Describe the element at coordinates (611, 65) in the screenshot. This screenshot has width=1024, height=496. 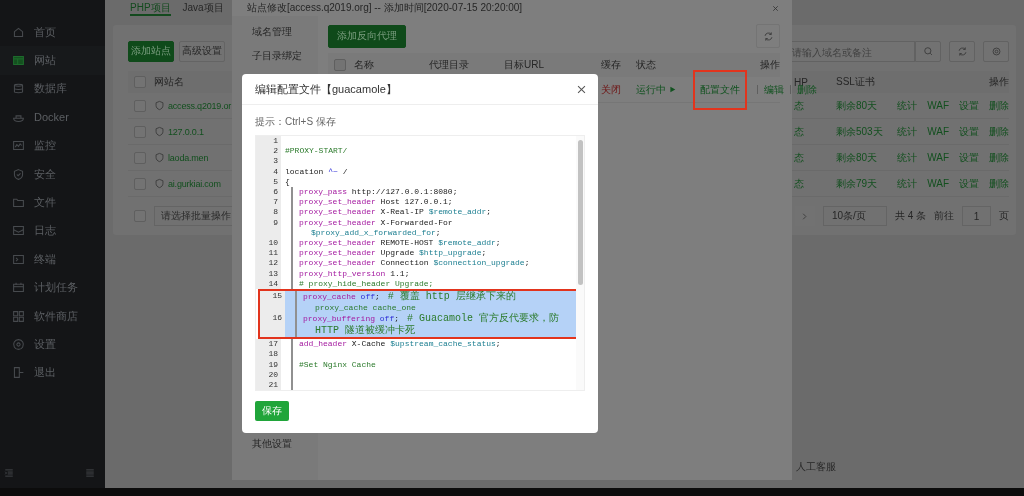
I see `column-header: 缓存` at that location.